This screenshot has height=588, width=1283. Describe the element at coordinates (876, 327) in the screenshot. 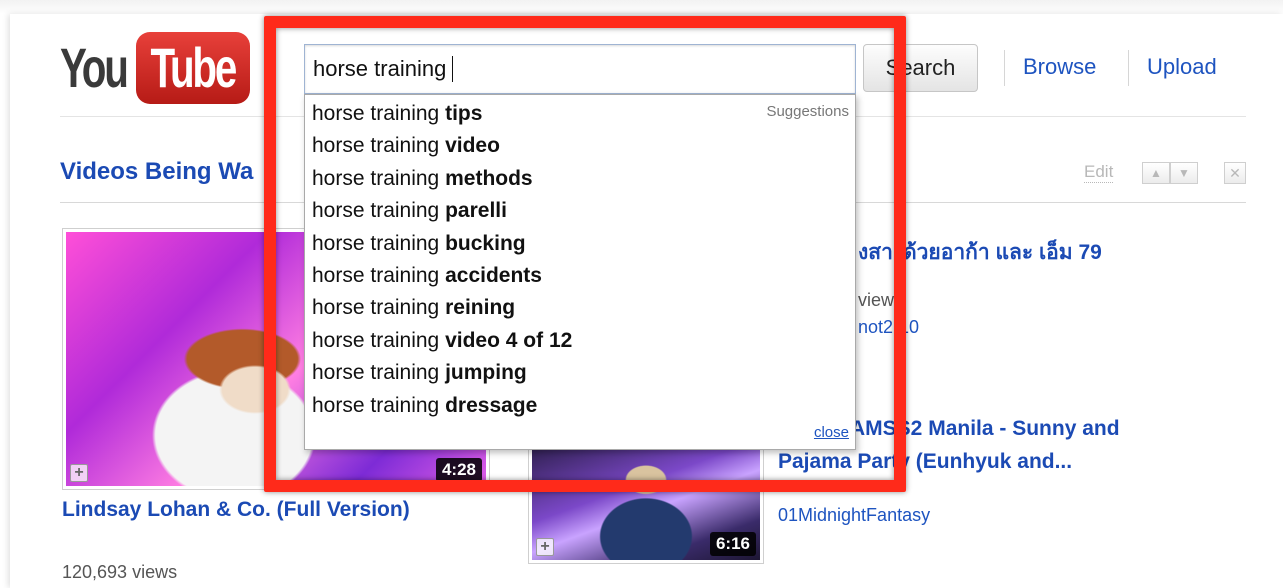

I see `channel-fragment: not2` at that location.